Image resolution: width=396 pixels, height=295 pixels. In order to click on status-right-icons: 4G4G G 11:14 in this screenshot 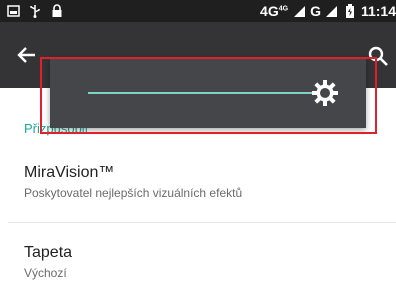, I will do `click(328, 11)`.